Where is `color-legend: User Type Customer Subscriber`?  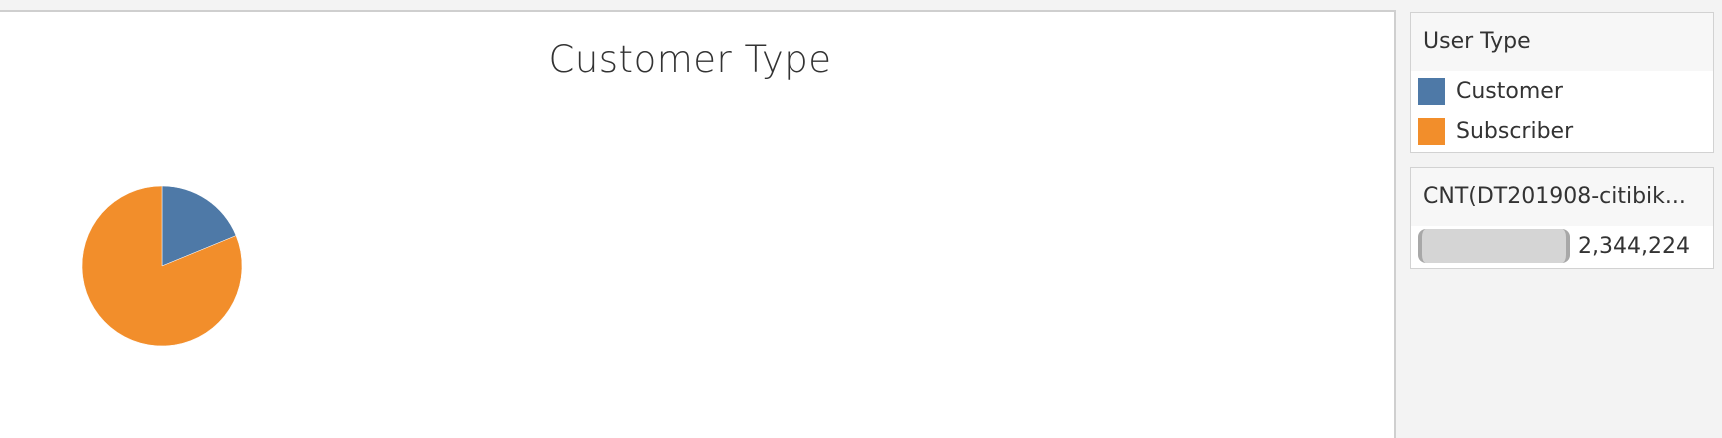
color-legend: User Type Customer Subscriber is located at coordinates (1562, 82).